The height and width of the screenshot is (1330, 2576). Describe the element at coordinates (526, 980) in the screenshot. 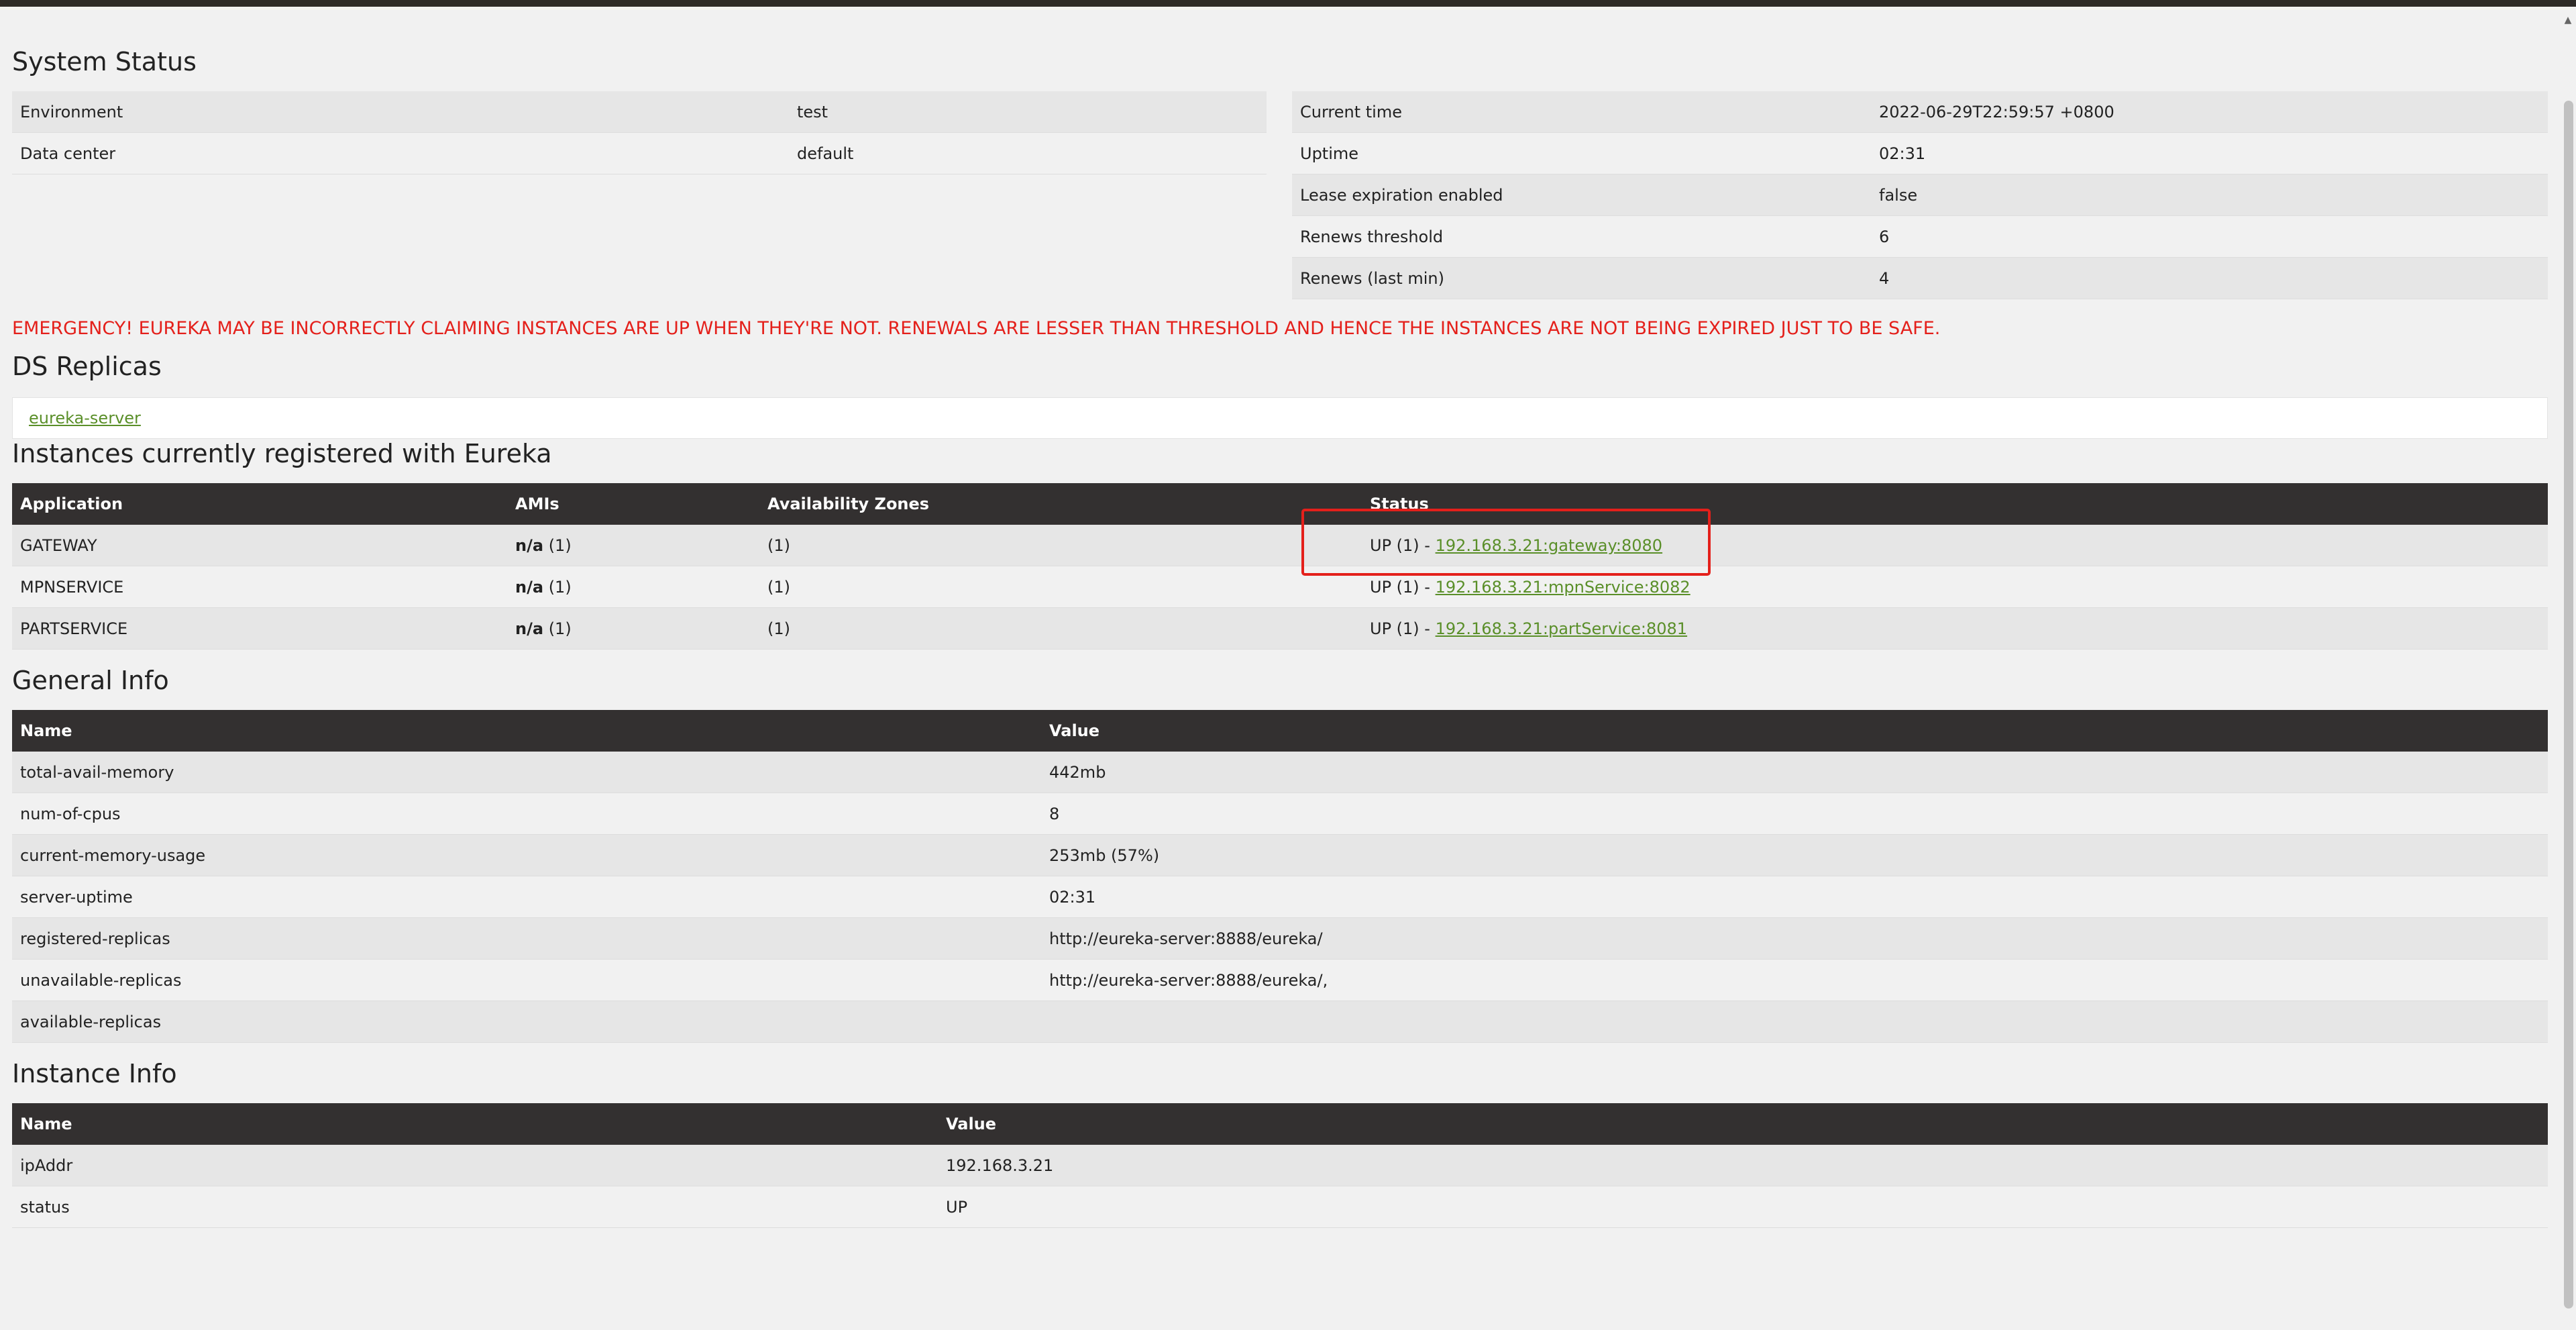

I see `row-name: unavailable-replicas` at that location.